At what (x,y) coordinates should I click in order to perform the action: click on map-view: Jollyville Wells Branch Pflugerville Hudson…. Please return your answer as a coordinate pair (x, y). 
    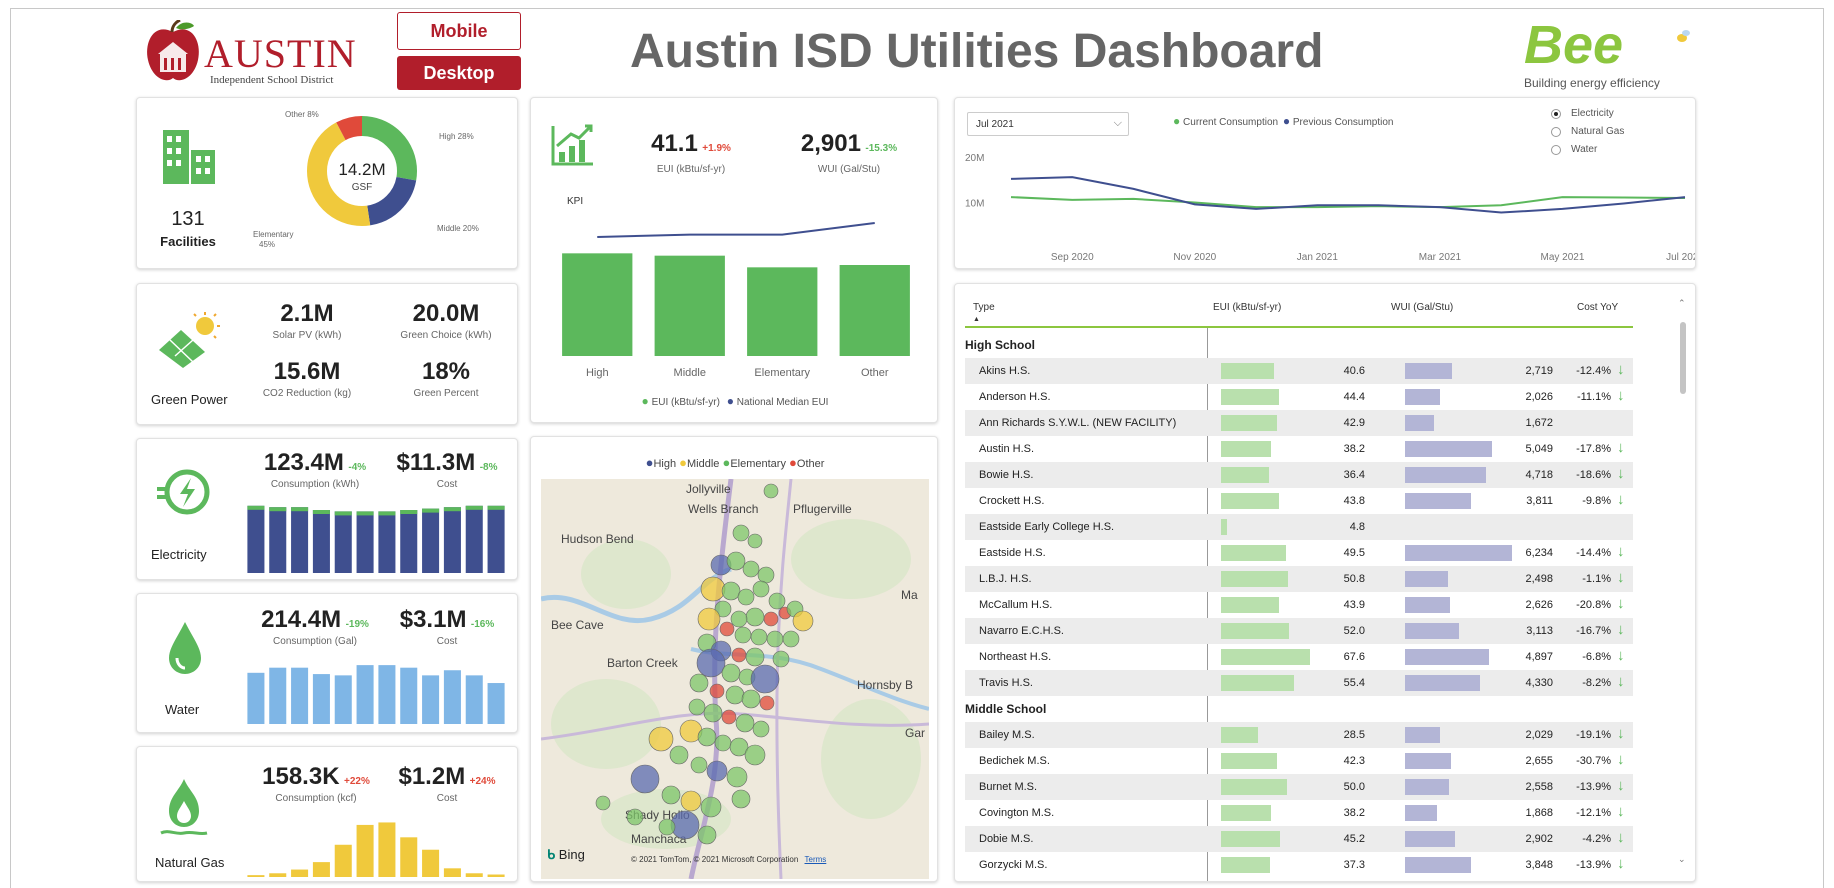
    Looking at the image, I should click on (735, 679).